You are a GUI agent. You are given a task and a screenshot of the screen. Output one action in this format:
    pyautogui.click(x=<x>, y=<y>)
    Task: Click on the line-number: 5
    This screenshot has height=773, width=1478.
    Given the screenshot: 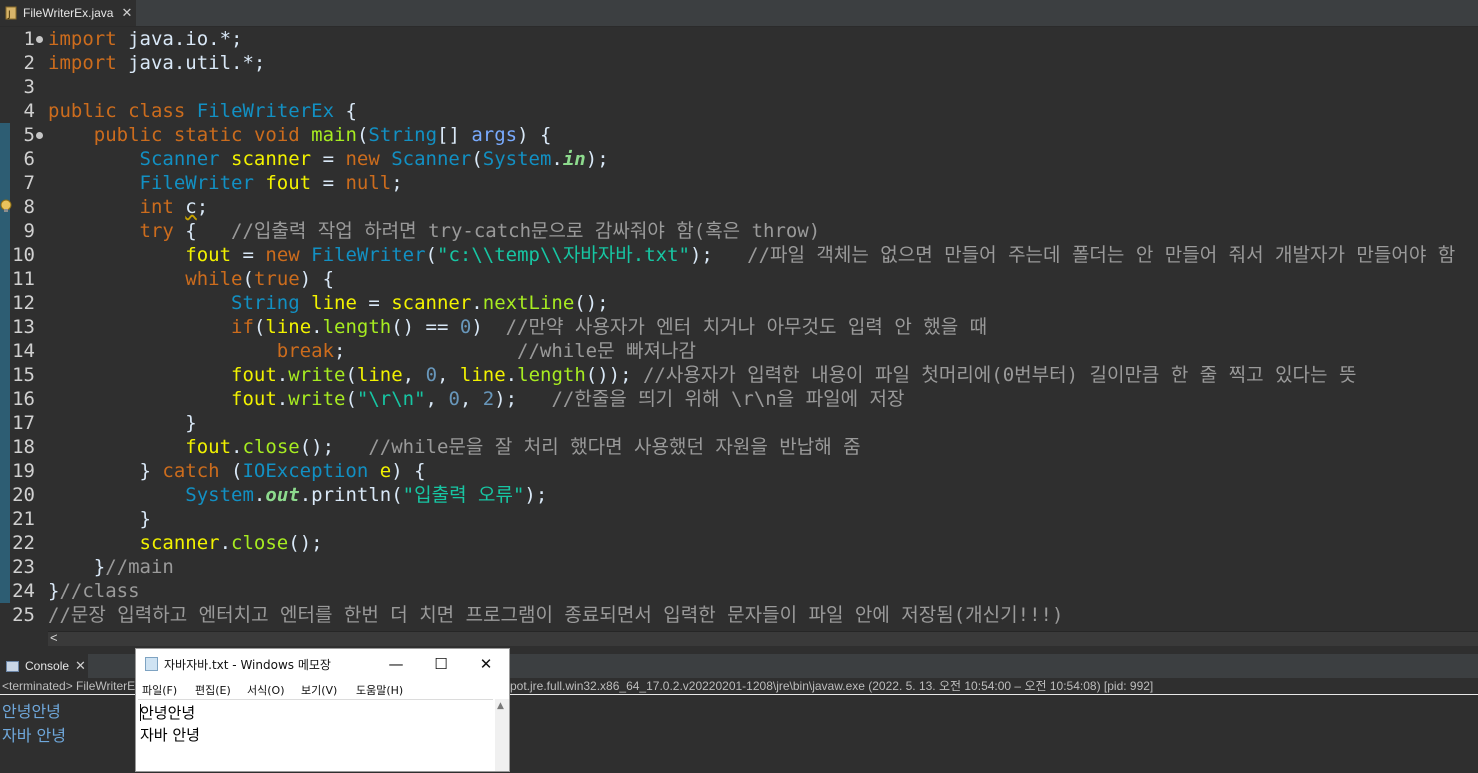 What is the action you would take?
    pyautogui.click(x=29, y=135)
    